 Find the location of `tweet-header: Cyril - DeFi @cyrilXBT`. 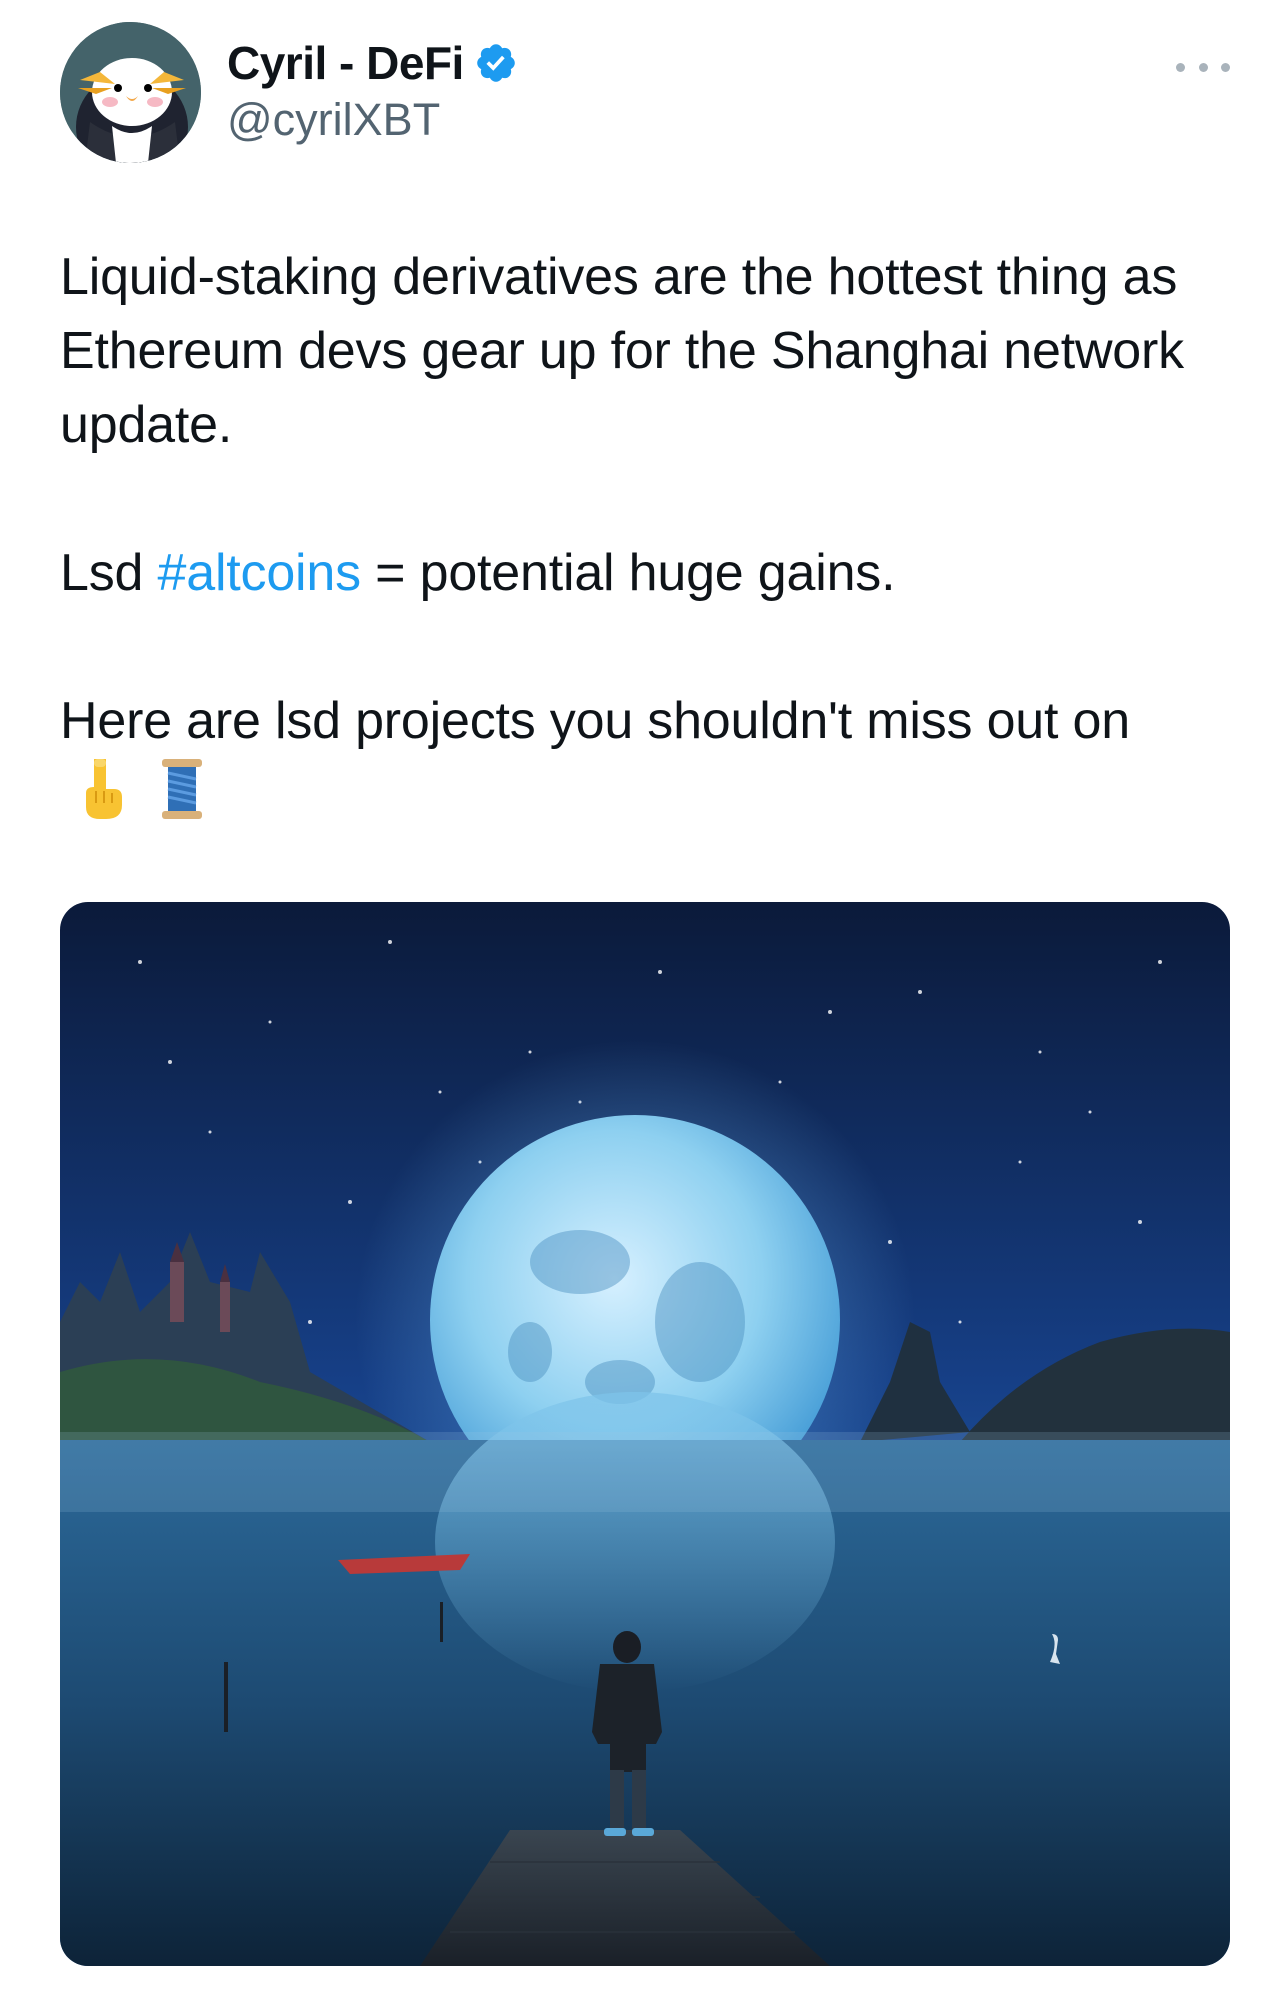

tweet-header: Cyril - DeFi @cyrilXBT is located at coordinates (645, 94).